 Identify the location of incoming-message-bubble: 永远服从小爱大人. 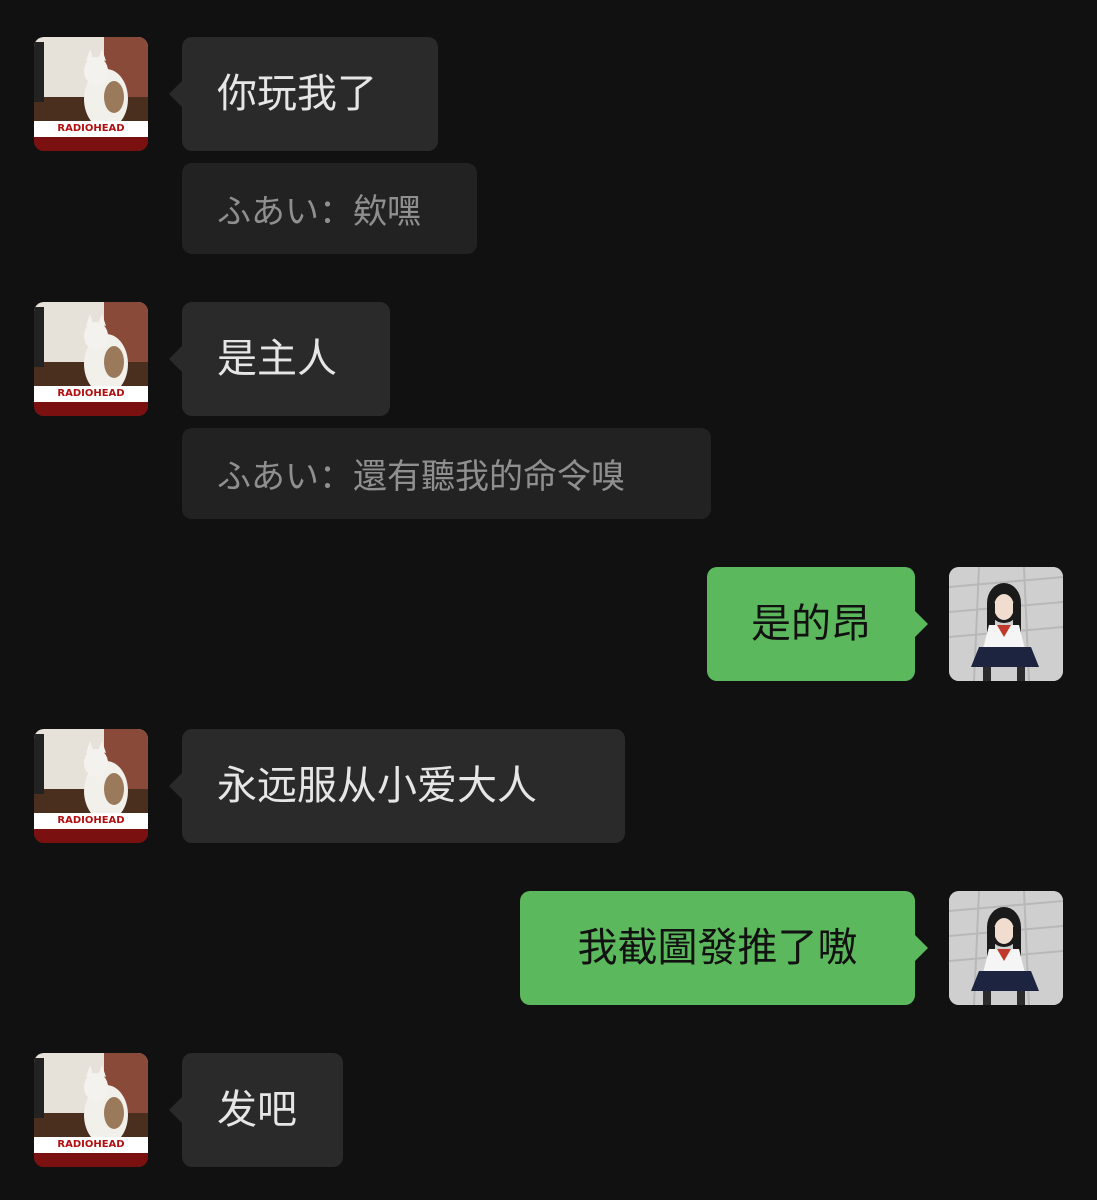
(397, 786).